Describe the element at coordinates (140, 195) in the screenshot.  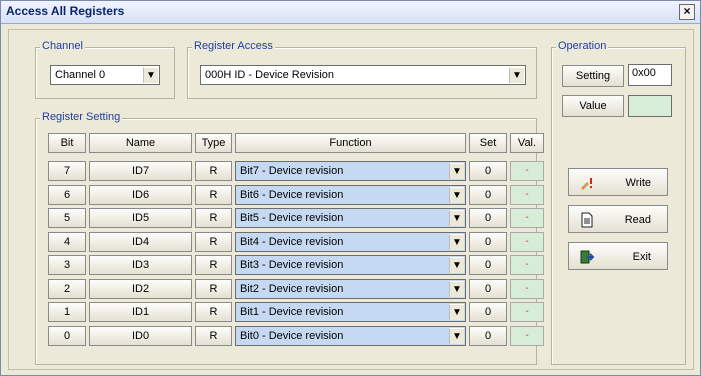
I see `row-name-button: ID6` at that location.